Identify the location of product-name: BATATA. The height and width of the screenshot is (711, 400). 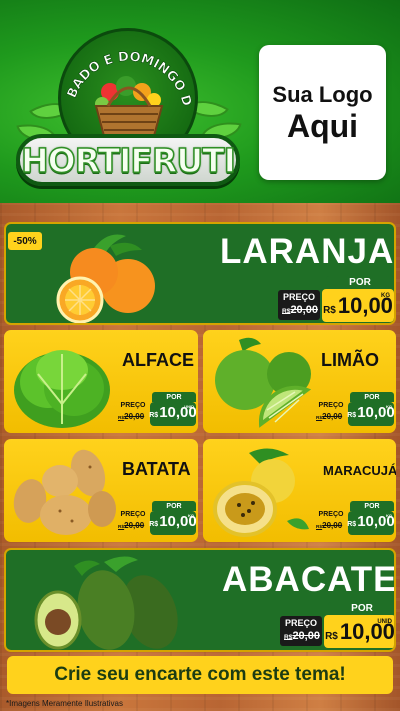
(156, 469).